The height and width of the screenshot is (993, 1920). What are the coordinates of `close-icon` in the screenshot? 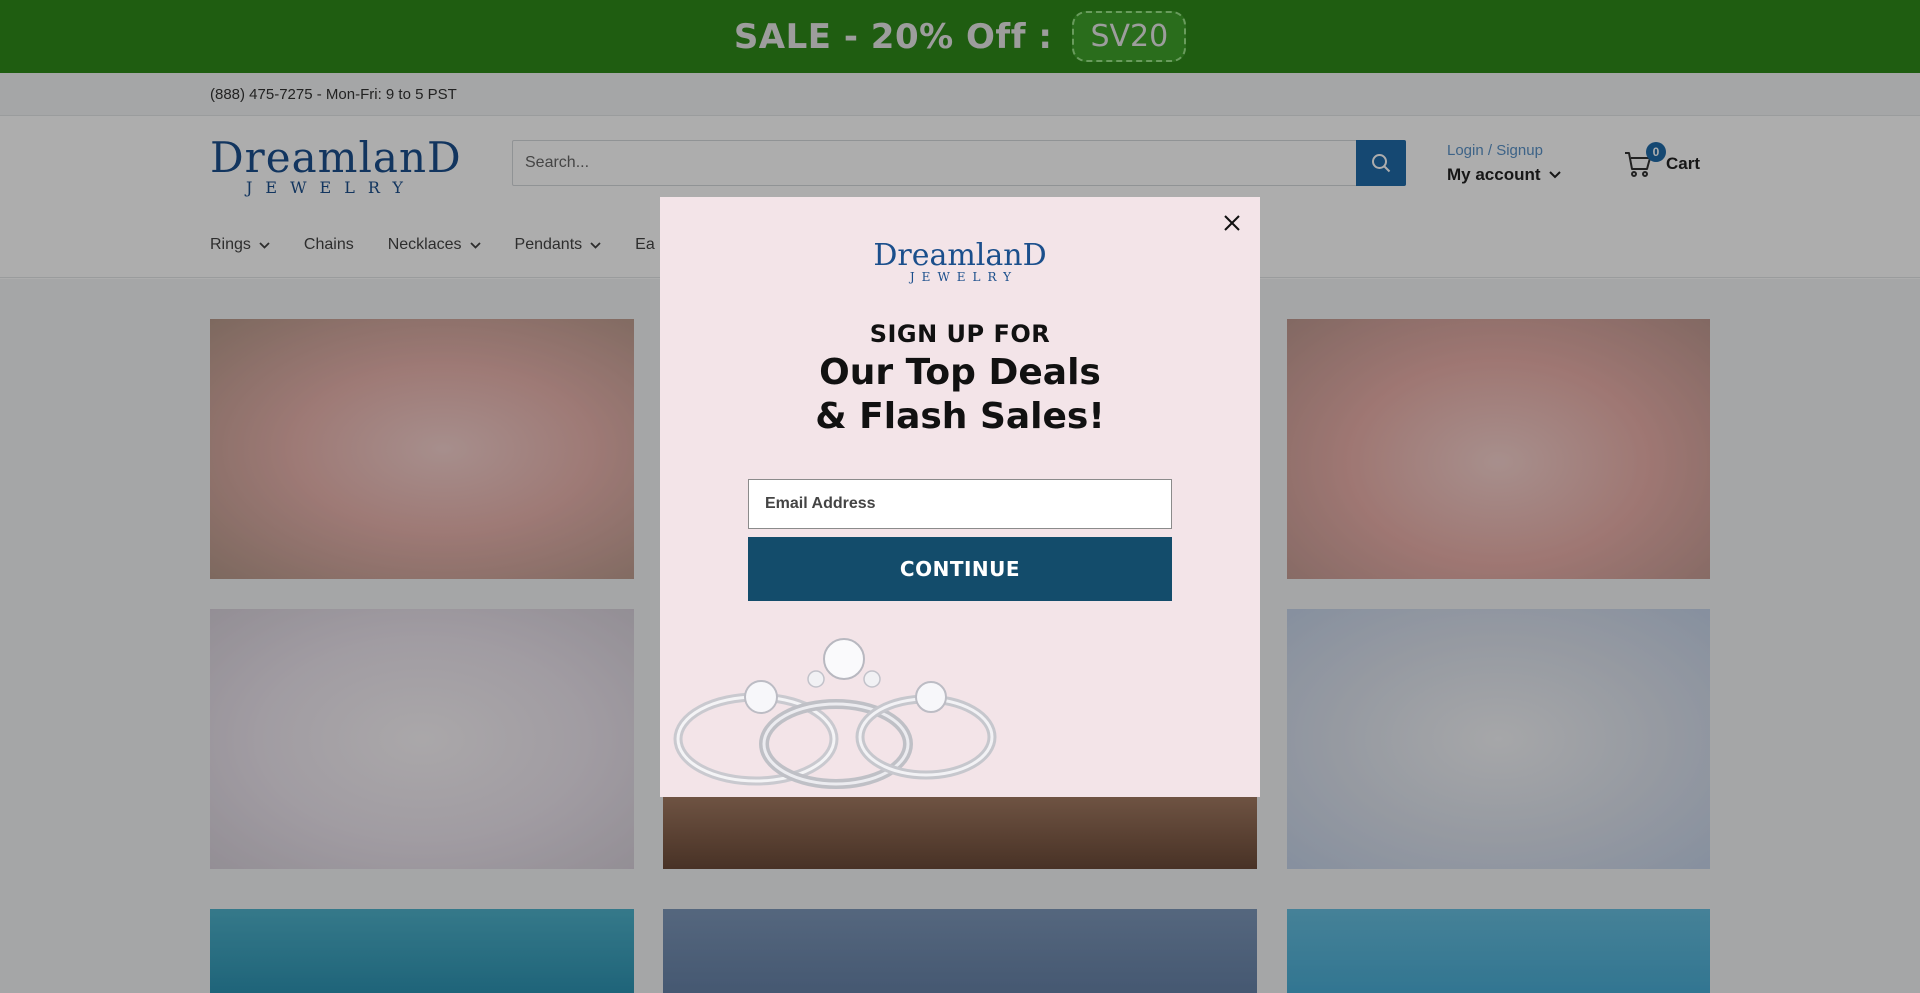 It's located at (1232, 223).